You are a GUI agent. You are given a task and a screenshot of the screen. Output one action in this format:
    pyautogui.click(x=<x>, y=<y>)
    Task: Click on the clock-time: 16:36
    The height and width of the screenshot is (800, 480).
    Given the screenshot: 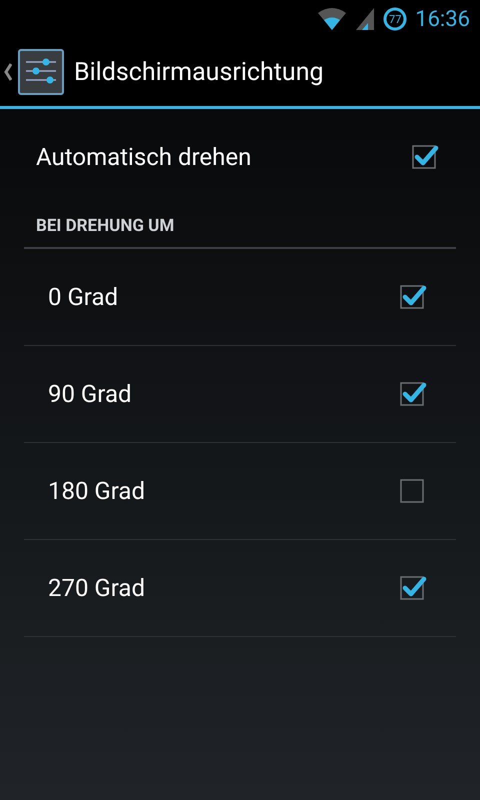 What is the action you would take?
    pyautogui.click(x=442, y=19)
    